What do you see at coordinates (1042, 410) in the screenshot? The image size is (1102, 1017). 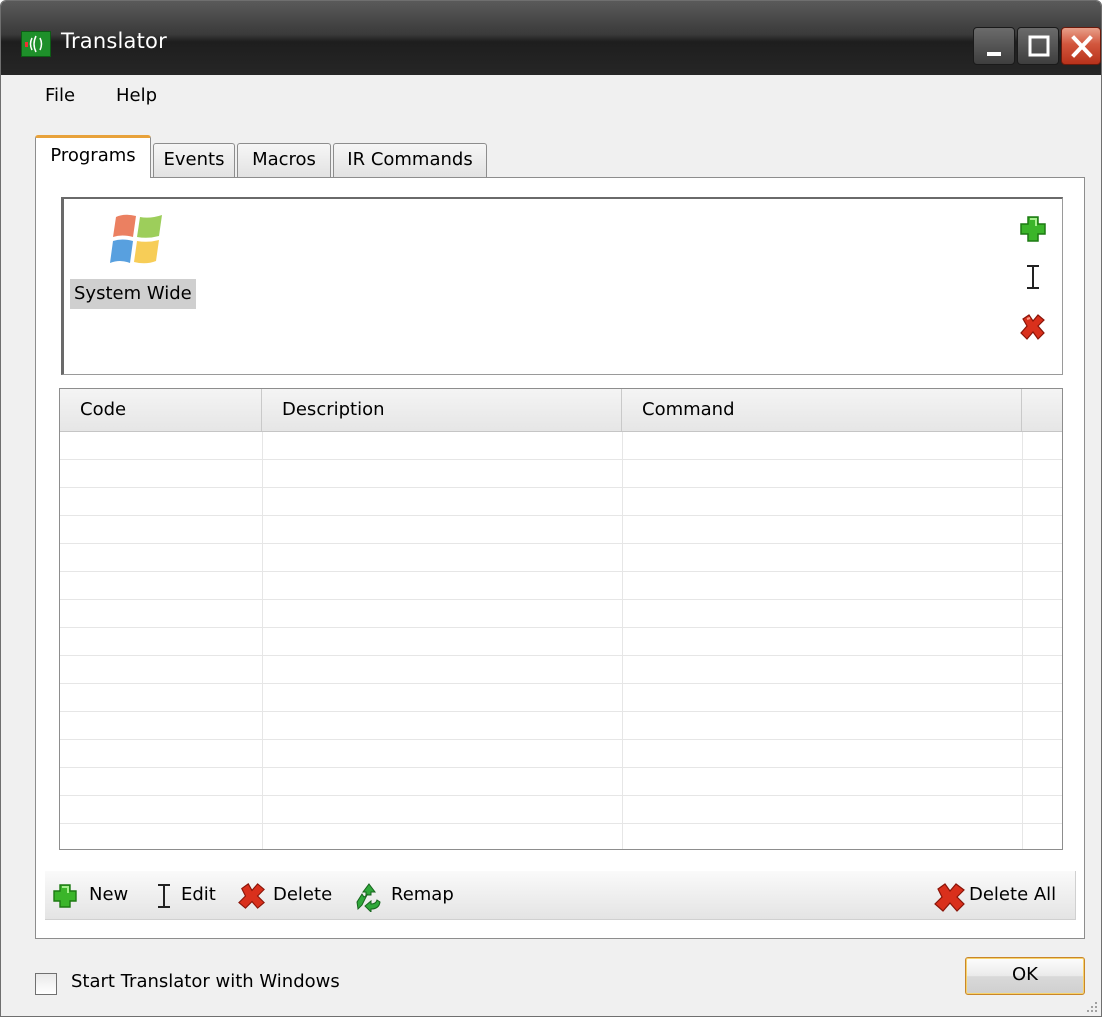 I see `column-header-filler` at bounding box center [1042, 410].